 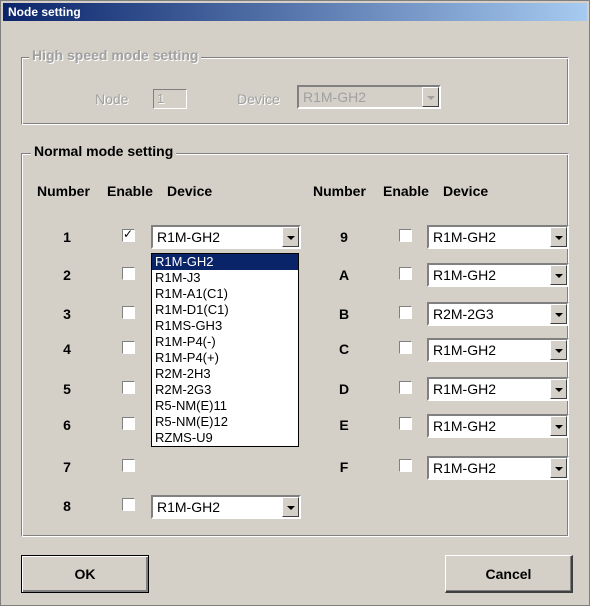 I want to click on device-label: Device, so click(x=258, y=99).